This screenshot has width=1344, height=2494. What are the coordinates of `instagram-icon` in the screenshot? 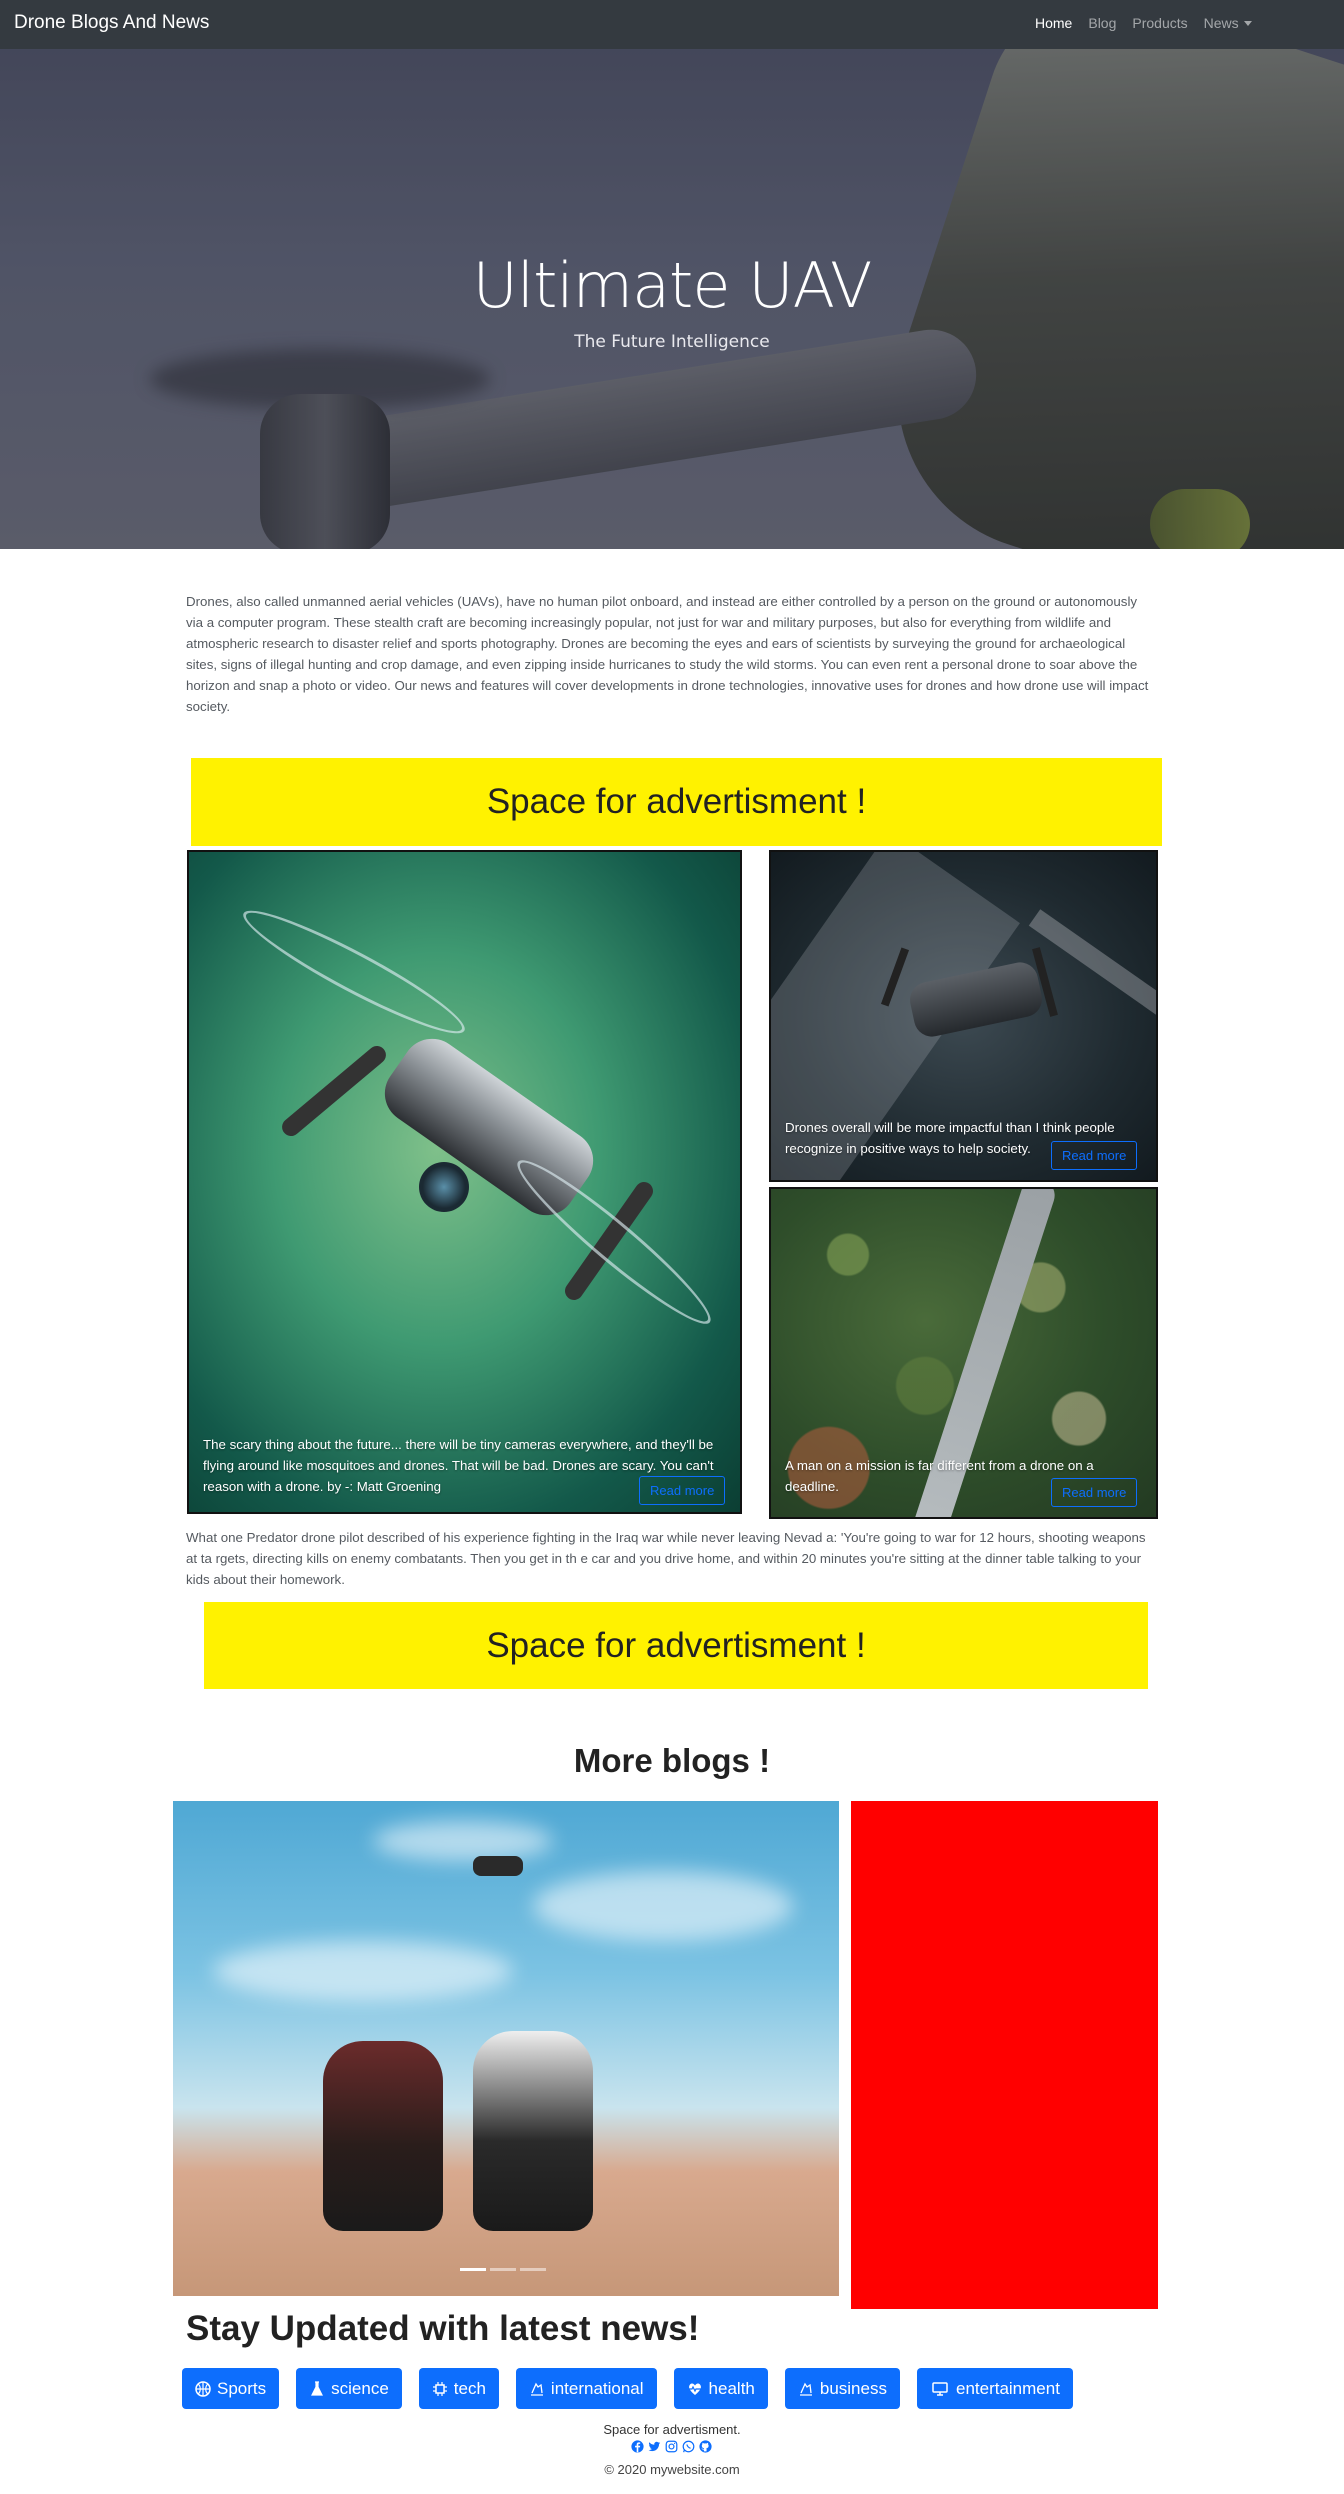 It's located at (671, 2446).